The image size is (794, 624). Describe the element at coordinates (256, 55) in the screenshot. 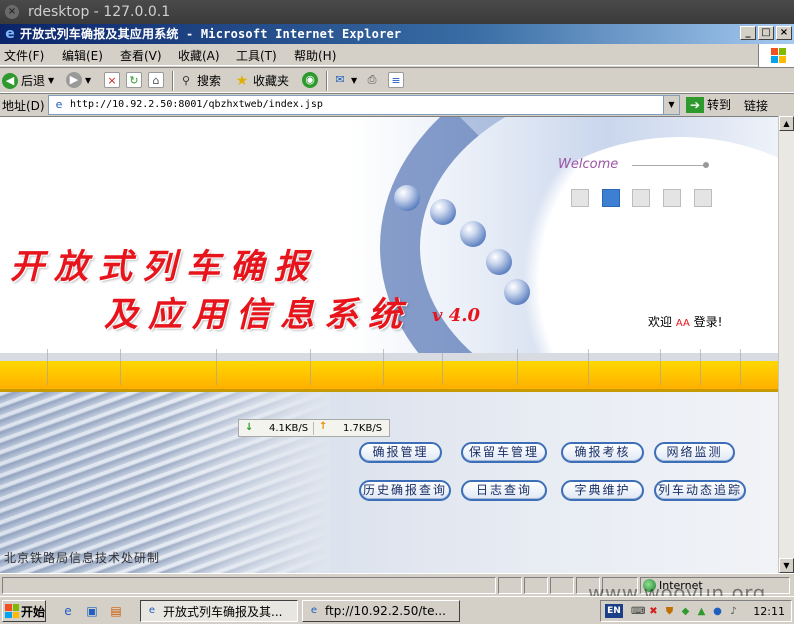

I see `menu-tools: 工具(T)` at that location.